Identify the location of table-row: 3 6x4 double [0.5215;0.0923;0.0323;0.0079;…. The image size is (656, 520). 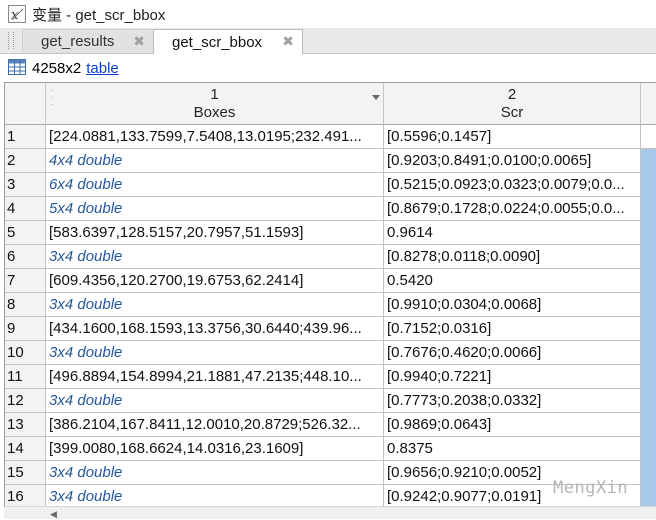
(330, 185).